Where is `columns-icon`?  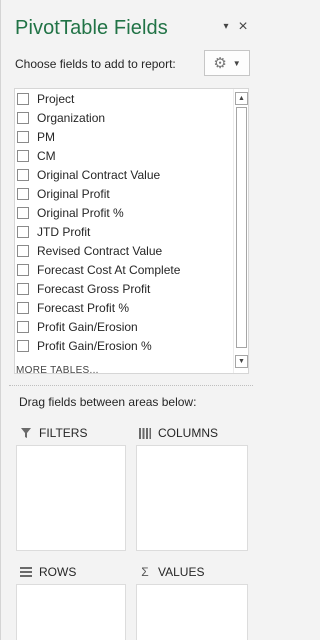 columns-icon is located at coordinates (145, 433).